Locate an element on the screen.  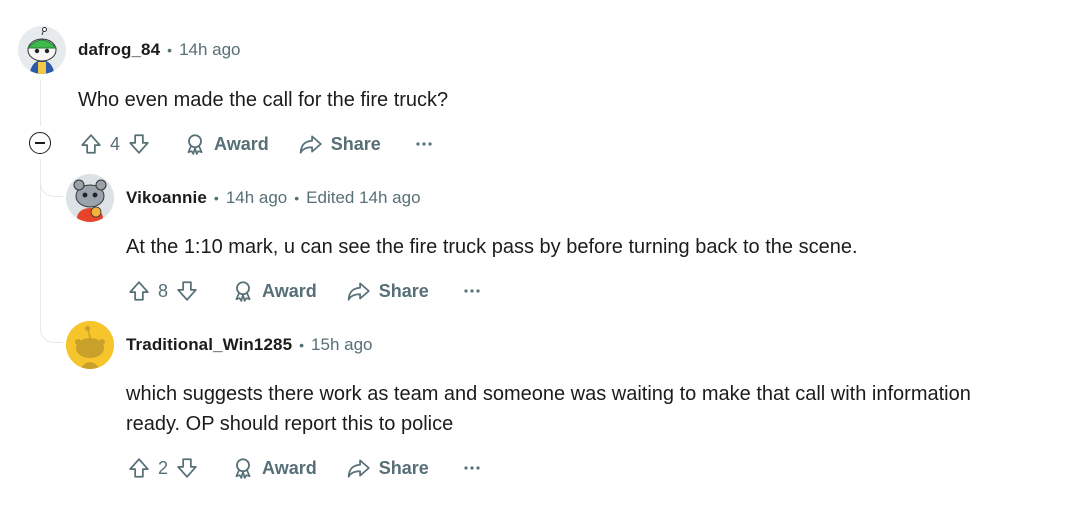
comment-actions: 8 Award Share is located at coordinates (302, 291).